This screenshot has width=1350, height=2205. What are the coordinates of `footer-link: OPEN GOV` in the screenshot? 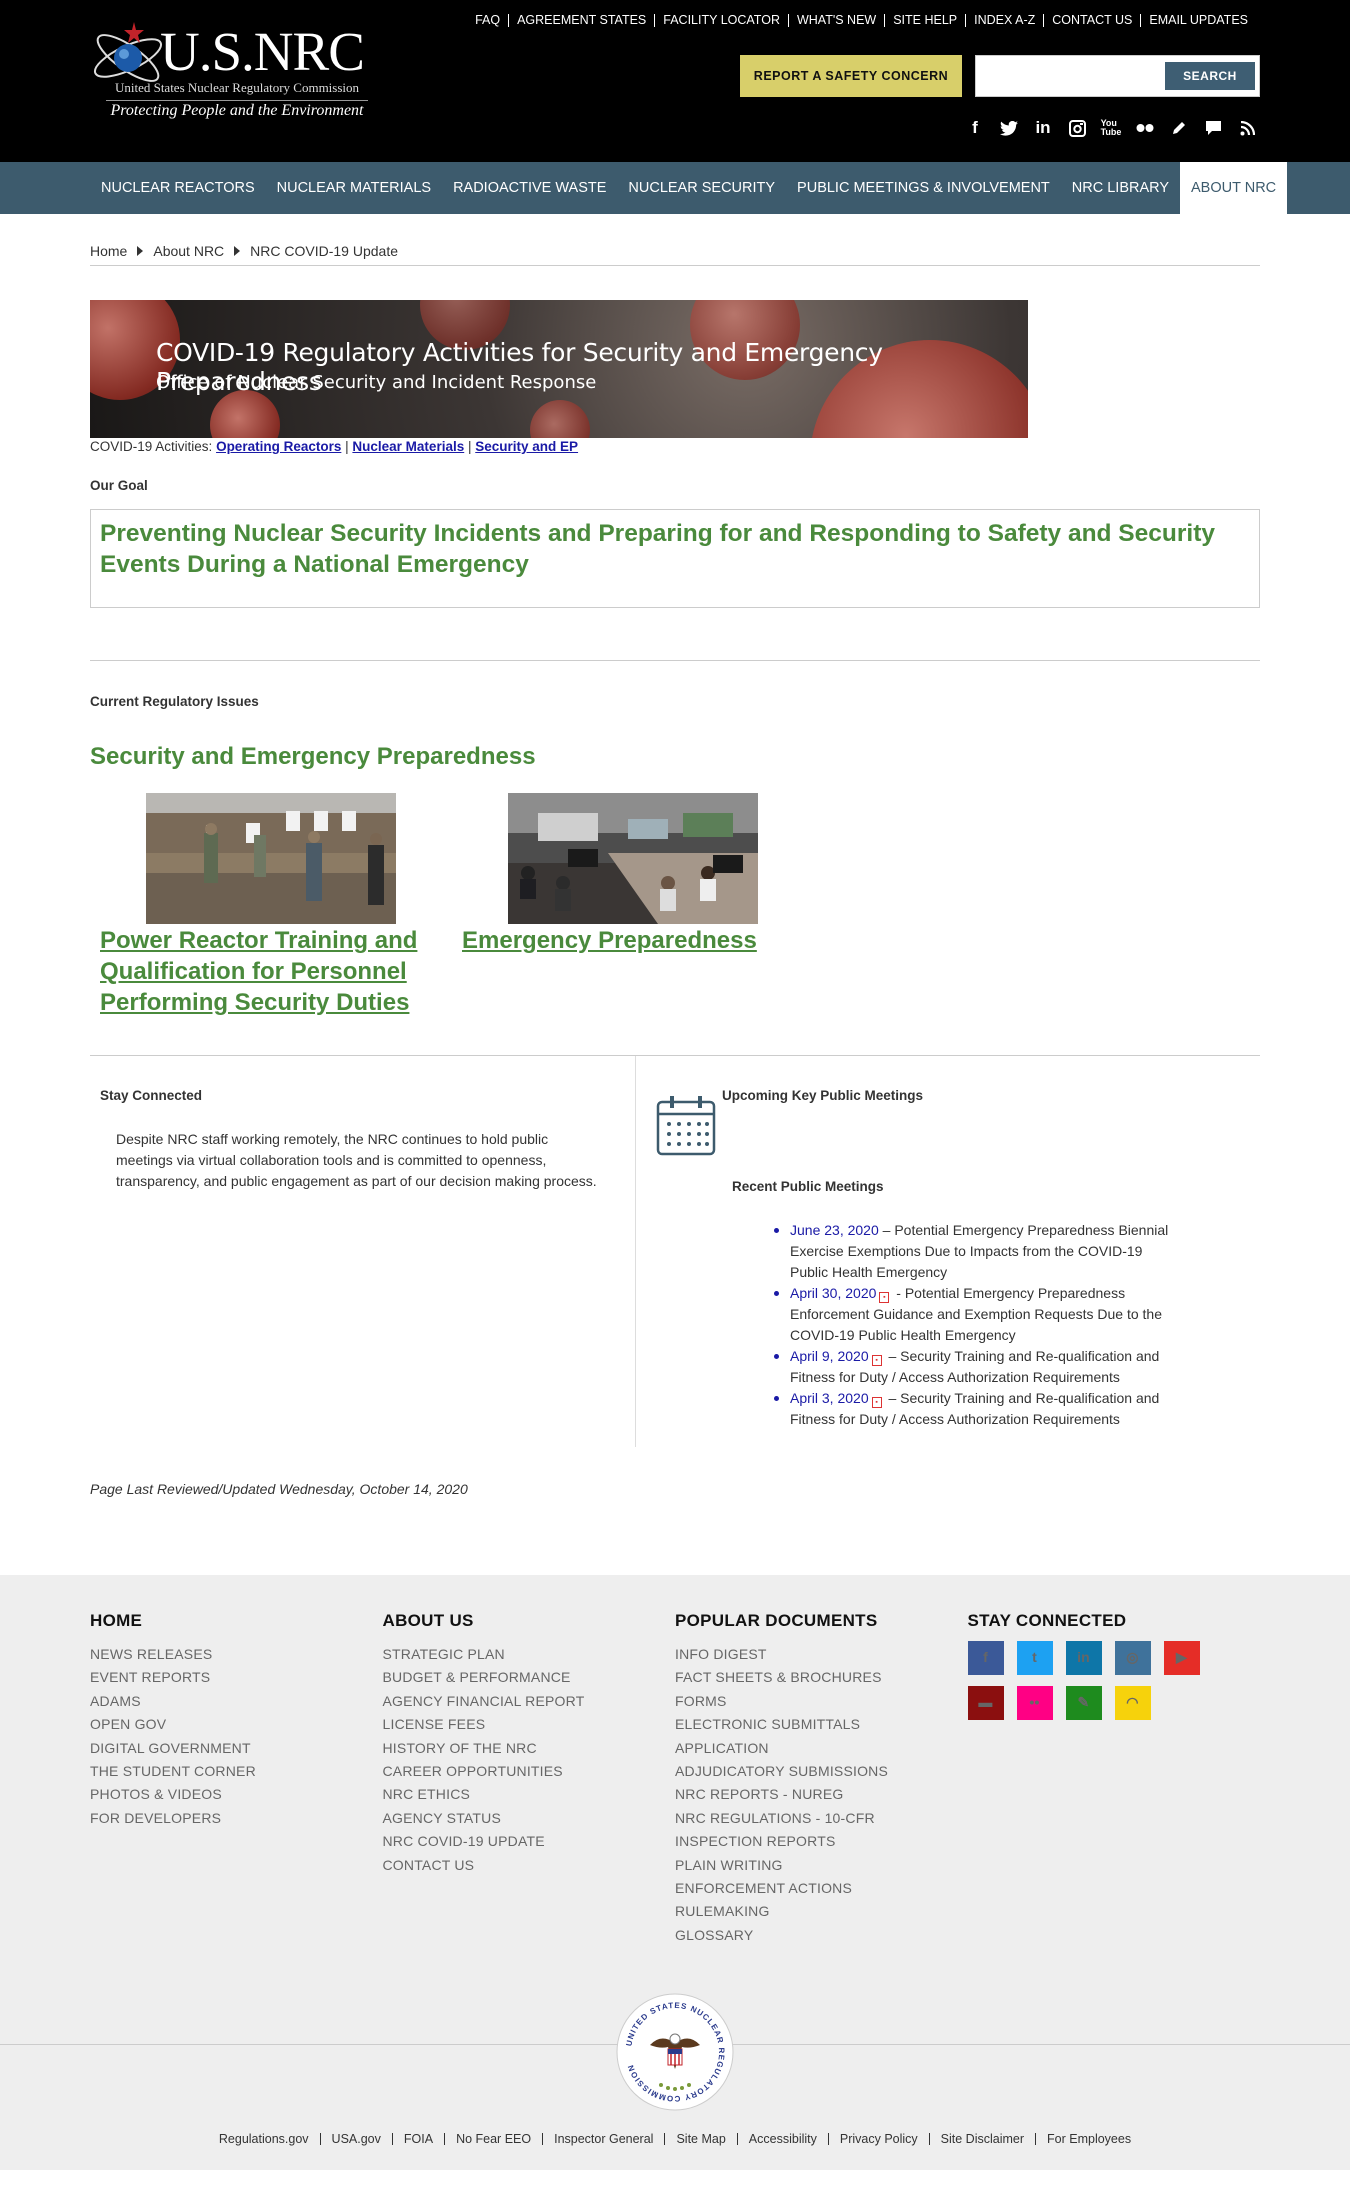 It's located at (236, 1724).